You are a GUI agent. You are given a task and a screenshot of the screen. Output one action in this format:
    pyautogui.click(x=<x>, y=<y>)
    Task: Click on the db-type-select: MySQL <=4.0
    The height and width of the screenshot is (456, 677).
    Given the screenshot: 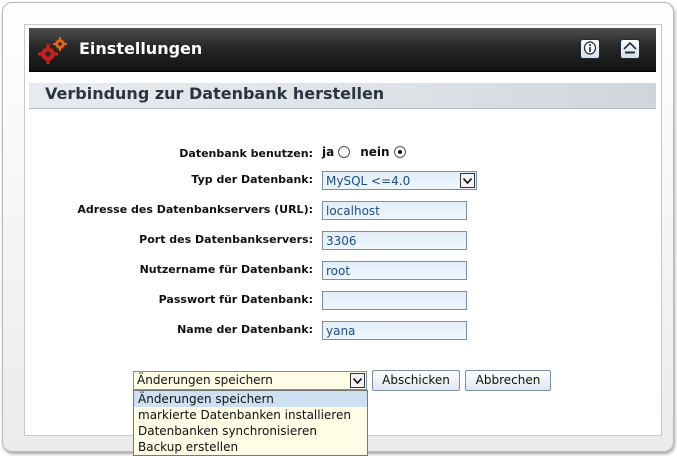 What is the action you would take?
    pyautogui.click(x=399, y=180)
    